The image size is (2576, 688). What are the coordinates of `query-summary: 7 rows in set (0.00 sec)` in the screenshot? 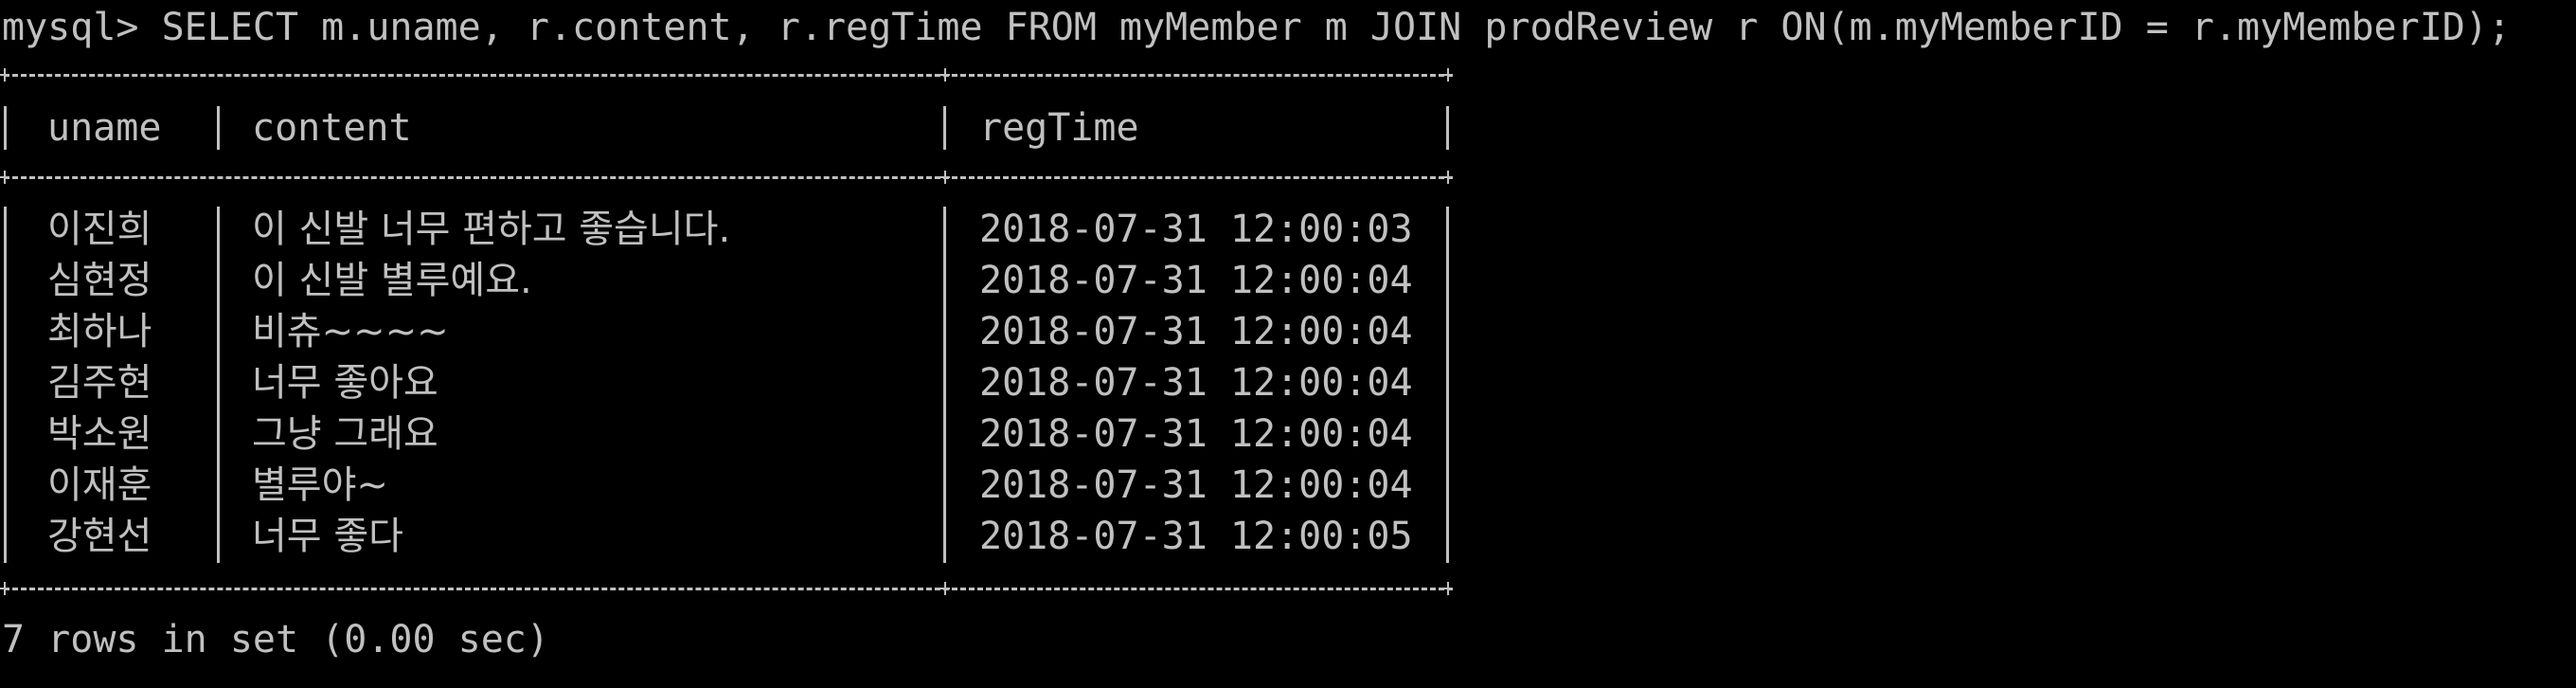 It's located at (275, 639).